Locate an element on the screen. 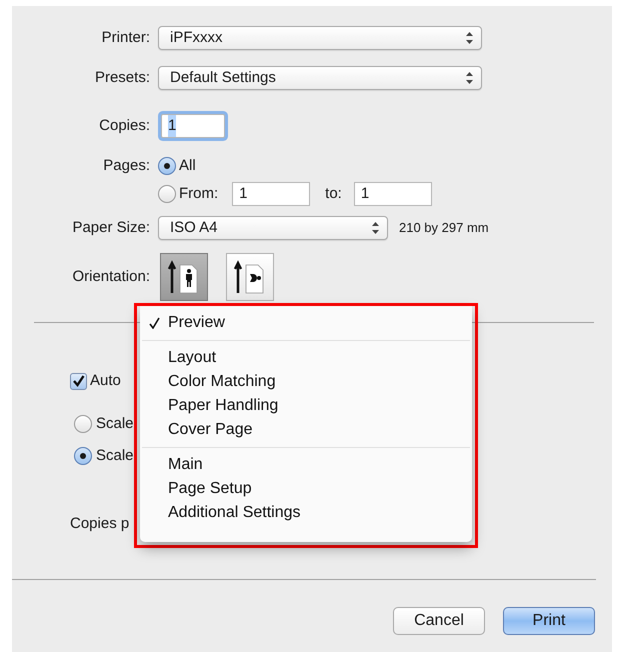 The height and width of the screenshot is (652, 622). radio-label: All is located at coordinates (187, 166).